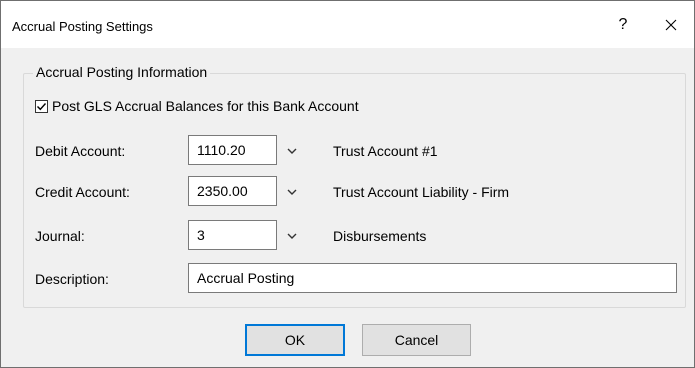 This screenshot has height=368, width=695. Describe the element at coordinates (82, 26) in the screenshot. I see `dialog-title: Accrual Posting Settings` at that location.